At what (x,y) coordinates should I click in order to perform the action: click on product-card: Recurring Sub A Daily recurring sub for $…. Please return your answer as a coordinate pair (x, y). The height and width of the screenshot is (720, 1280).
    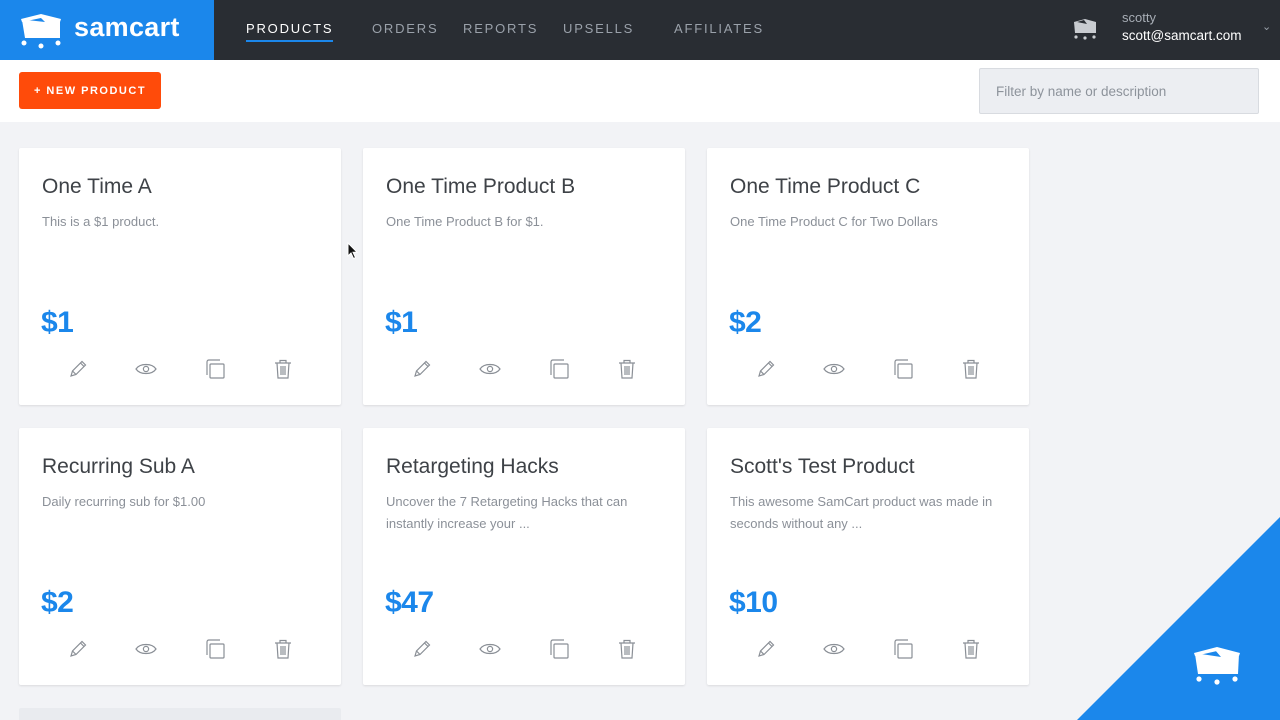
    Looking at the image, I should click on (180, 556).